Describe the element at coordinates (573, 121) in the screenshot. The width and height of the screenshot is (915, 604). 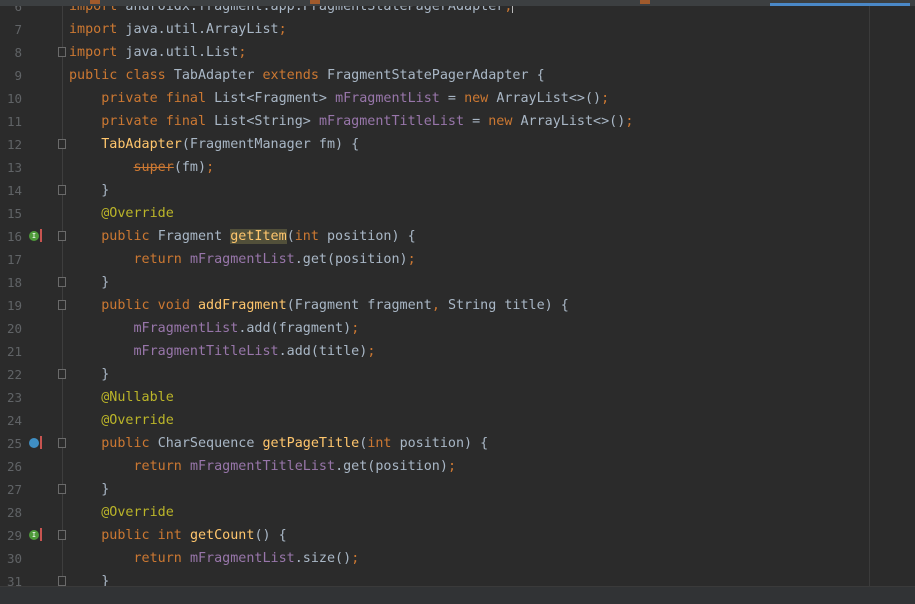
I see `code-token: ArrayList<>()` at that location.